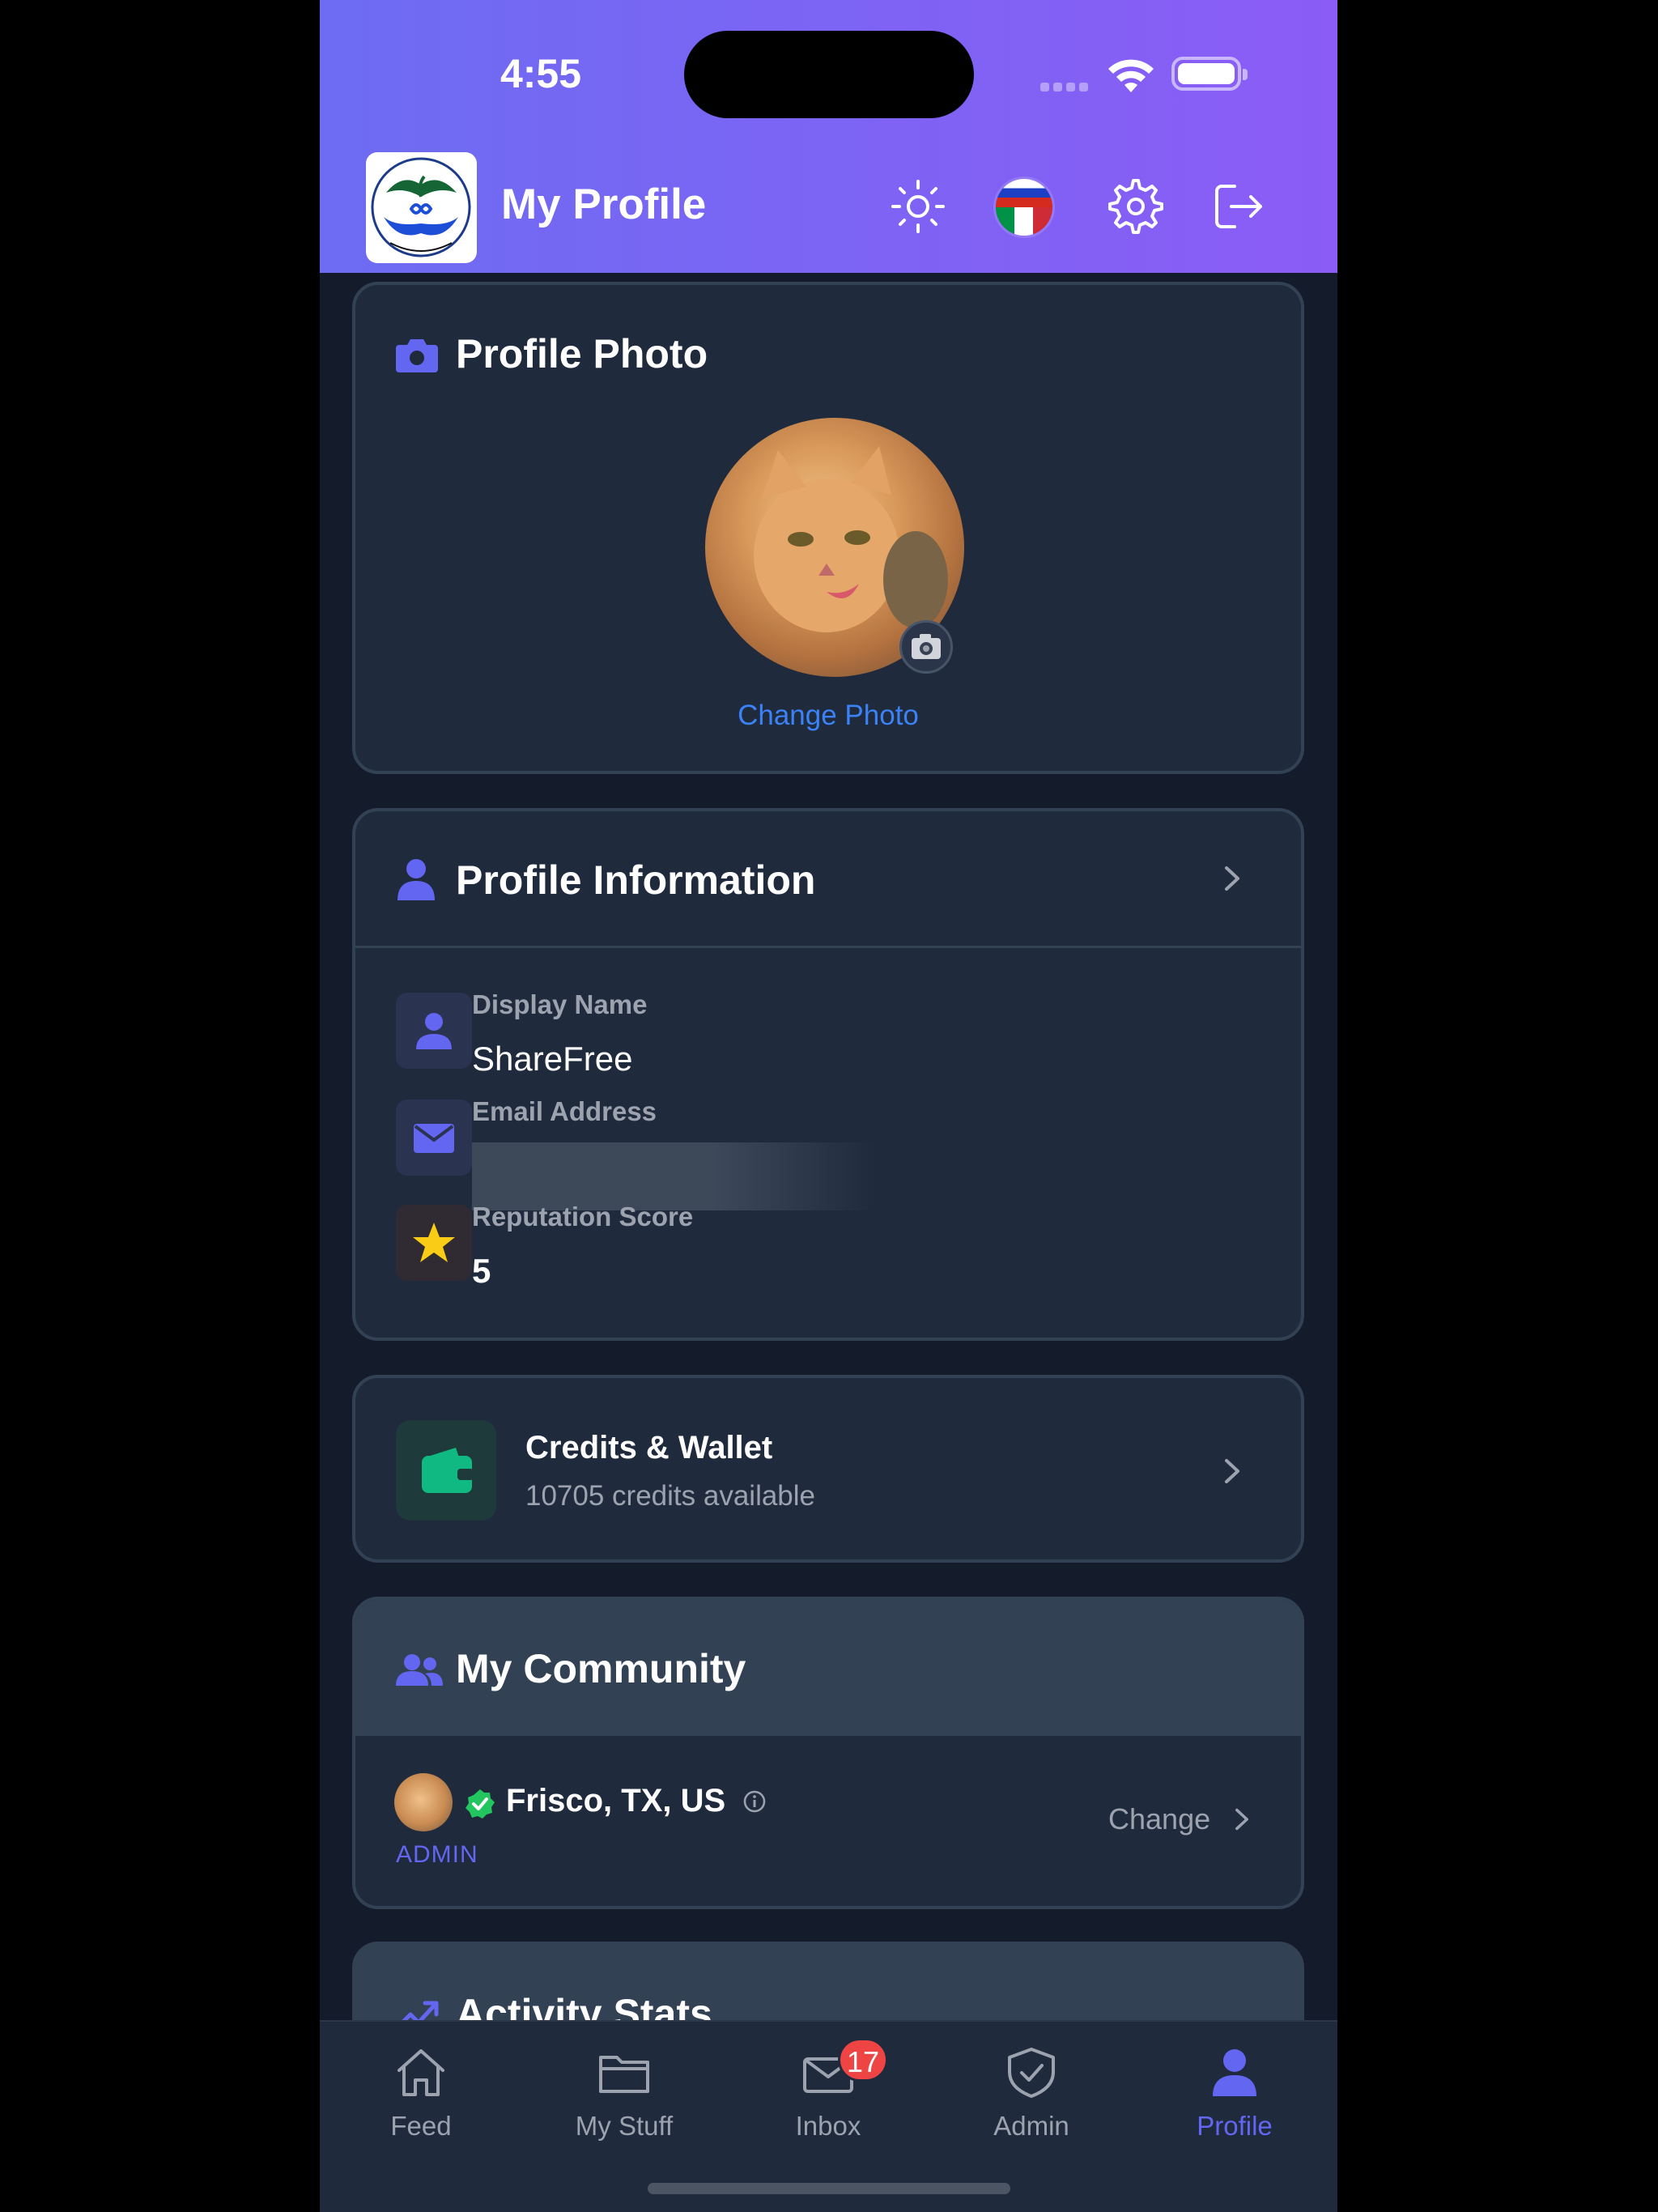 This screenshot has width=1658, height=2212. What do you see at coordinates (1239, 207) in the screenshot?
I see `logout-icon` at bounding box center [1239, 207].